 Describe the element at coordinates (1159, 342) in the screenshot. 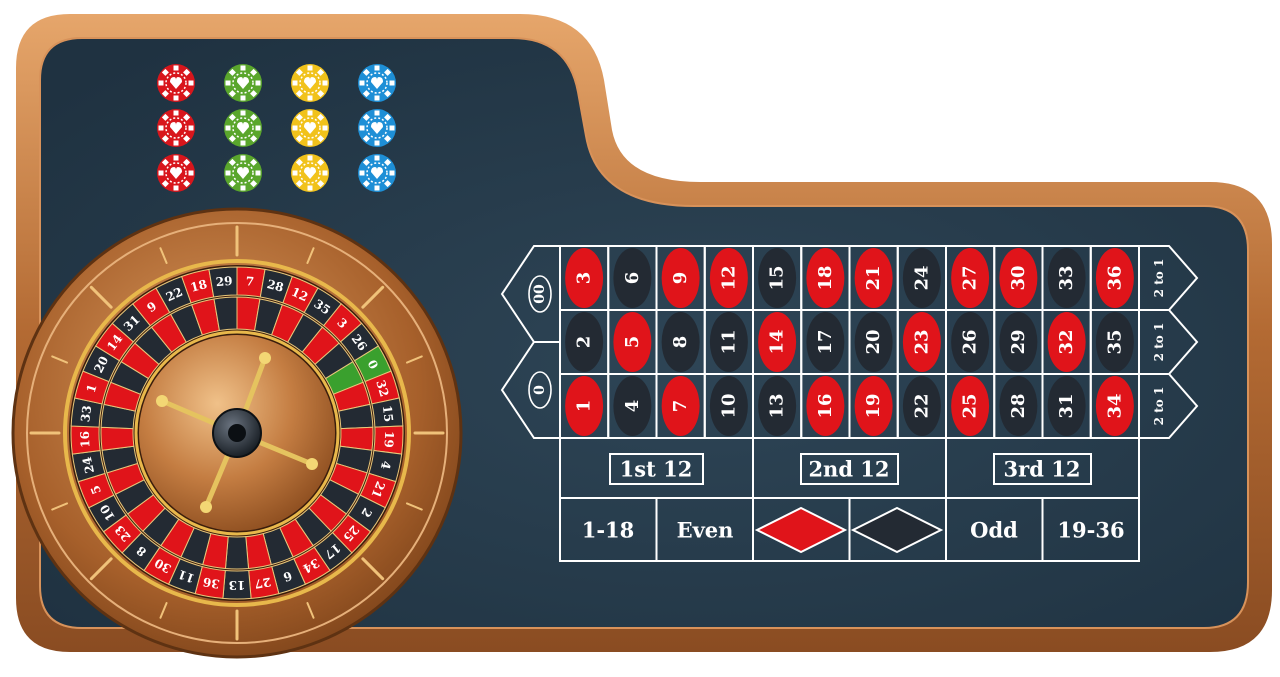

I see `column-bet-label-2: 2 to 1` at that location.